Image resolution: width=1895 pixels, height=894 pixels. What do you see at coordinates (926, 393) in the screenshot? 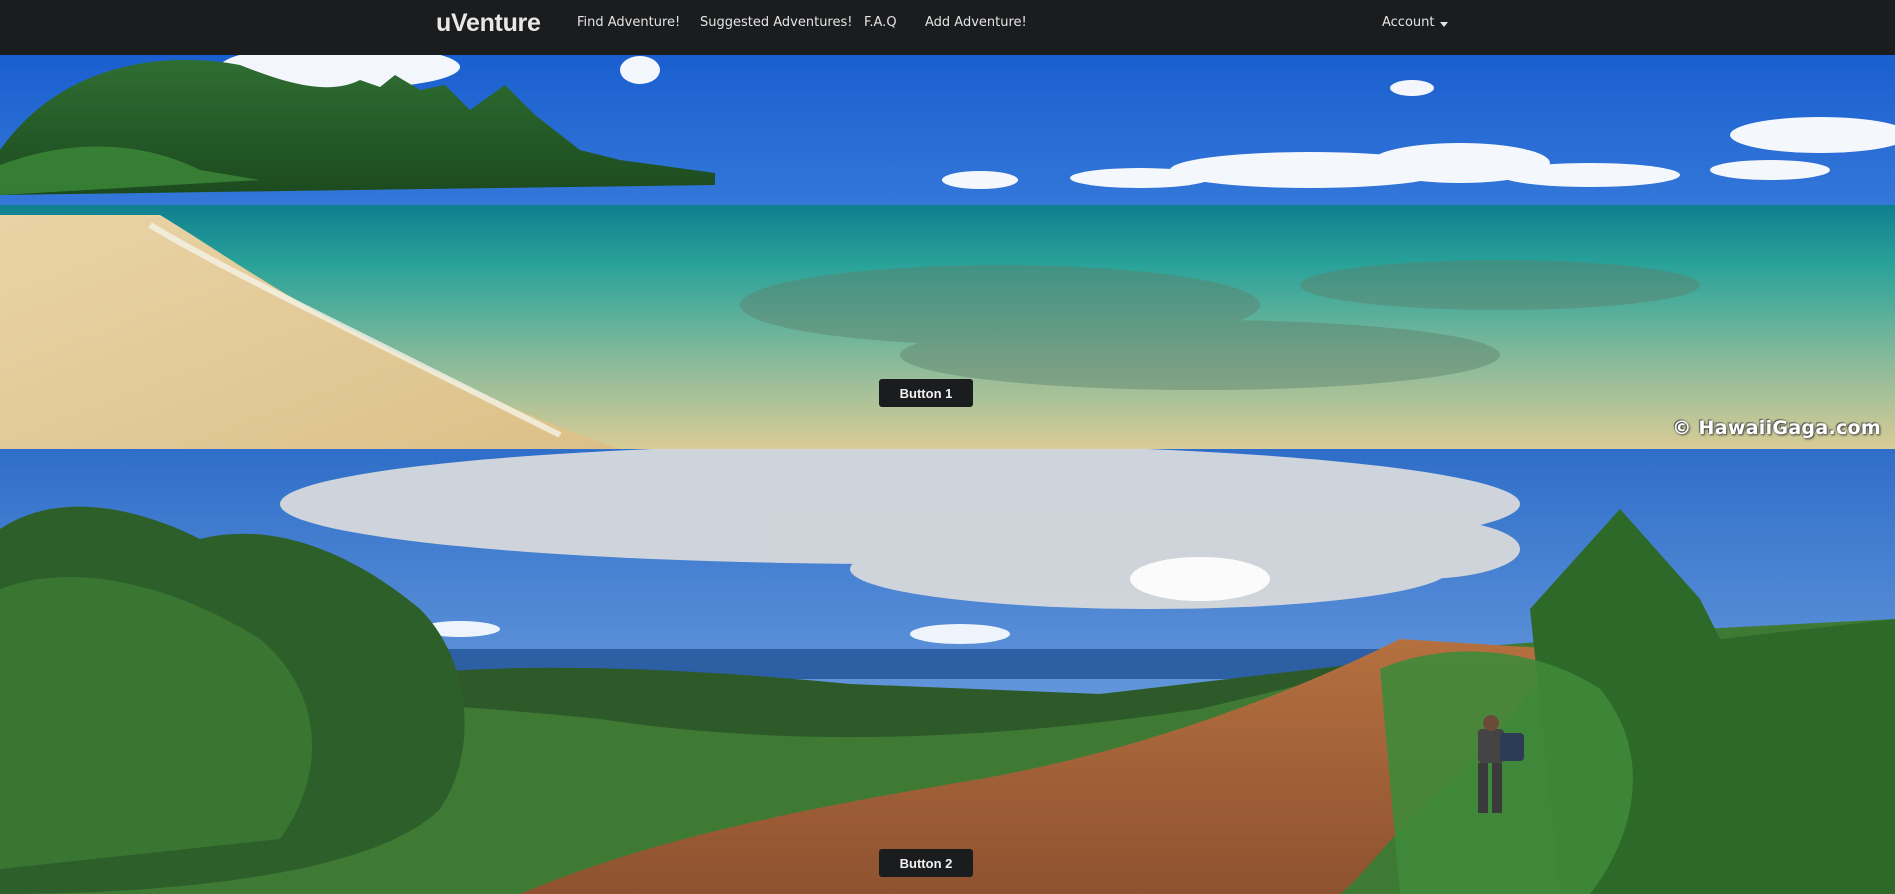
I see `button-1: Button 1` at bounding box center [926, 393].